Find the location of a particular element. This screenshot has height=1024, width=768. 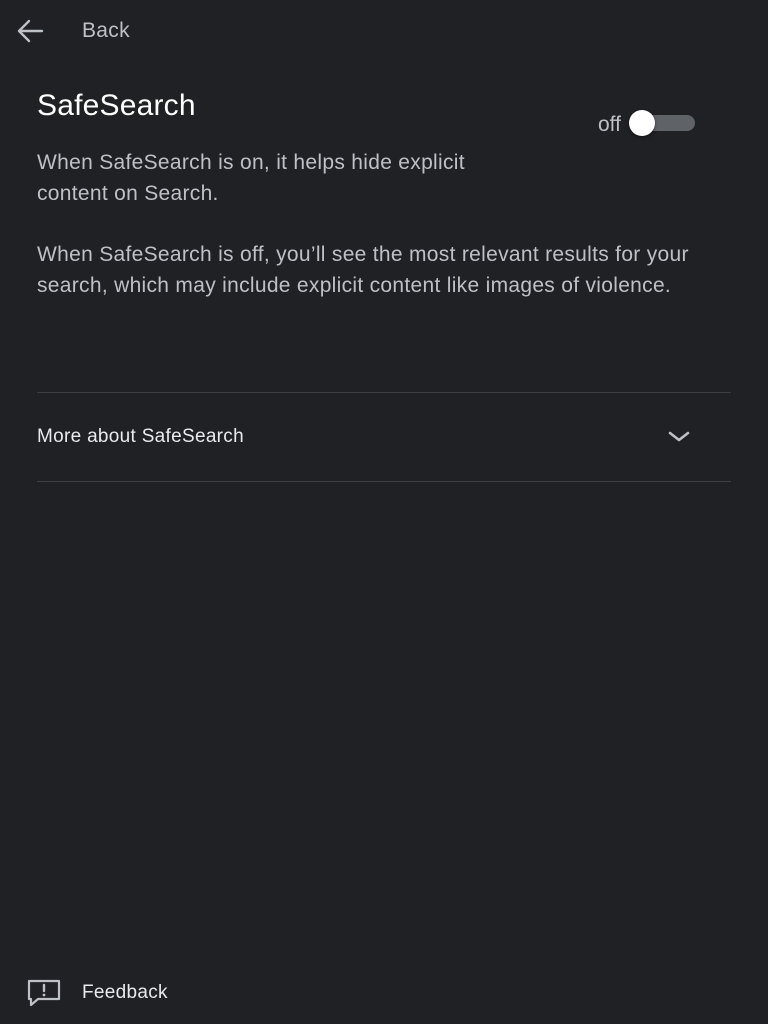

arrow-left-icon is located at coordinates (30, 31).